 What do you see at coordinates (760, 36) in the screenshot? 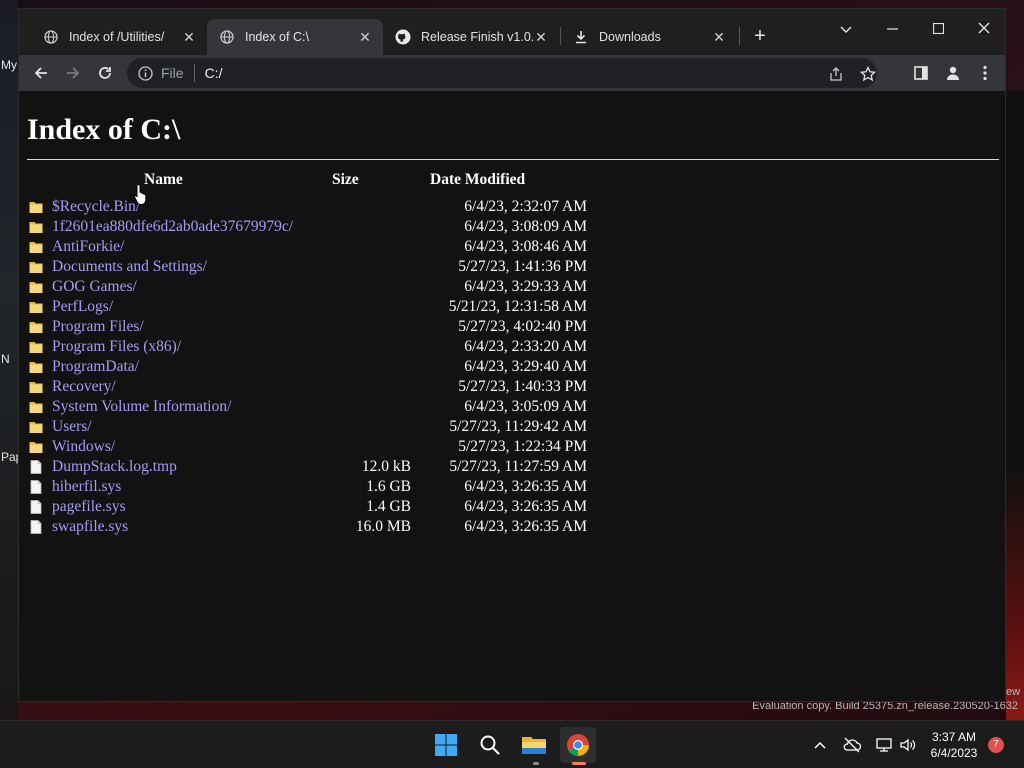
I see `new-tab-button: +` at bounding box center [760, 36].